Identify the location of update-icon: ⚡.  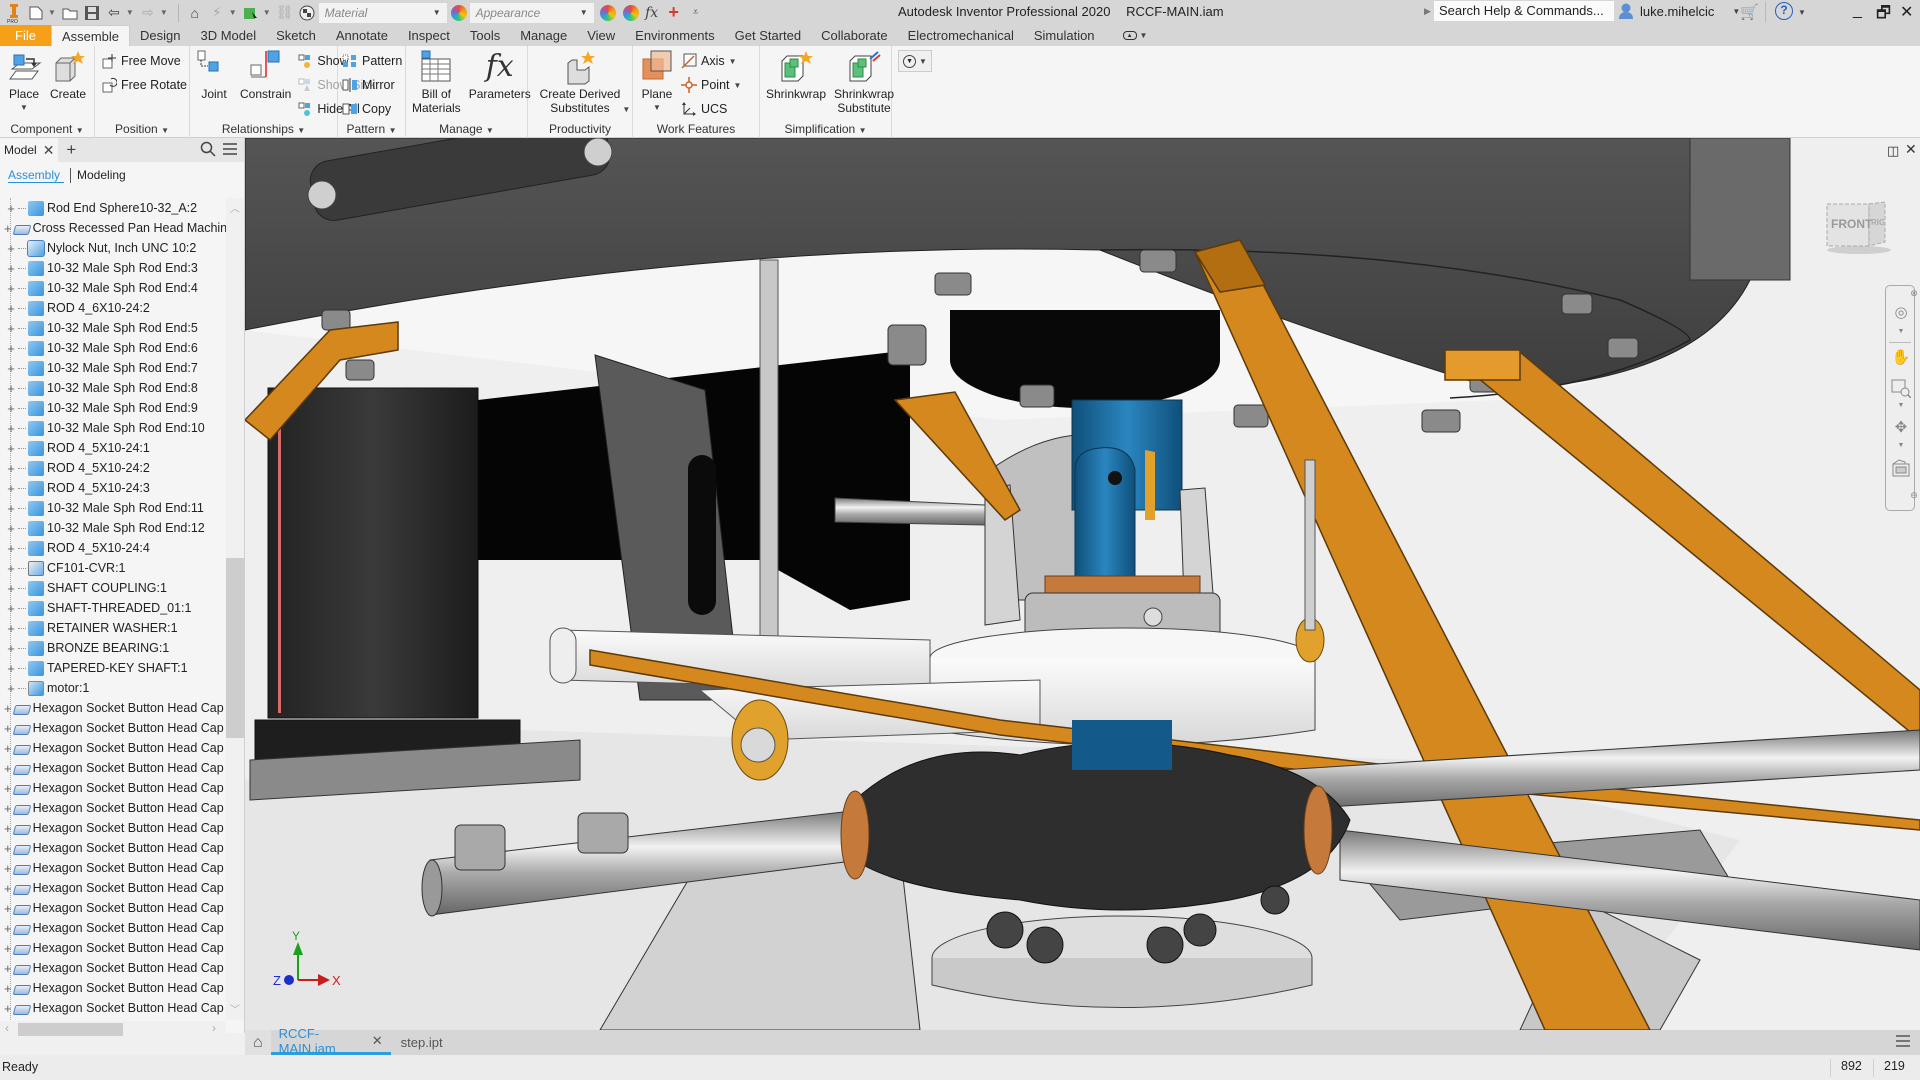
(217, 13).